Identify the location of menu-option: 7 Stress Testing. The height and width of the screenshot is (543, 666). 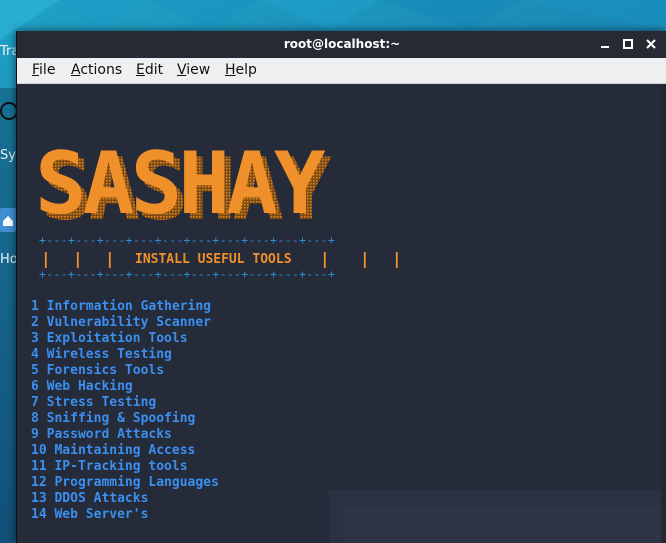
(94, 402).